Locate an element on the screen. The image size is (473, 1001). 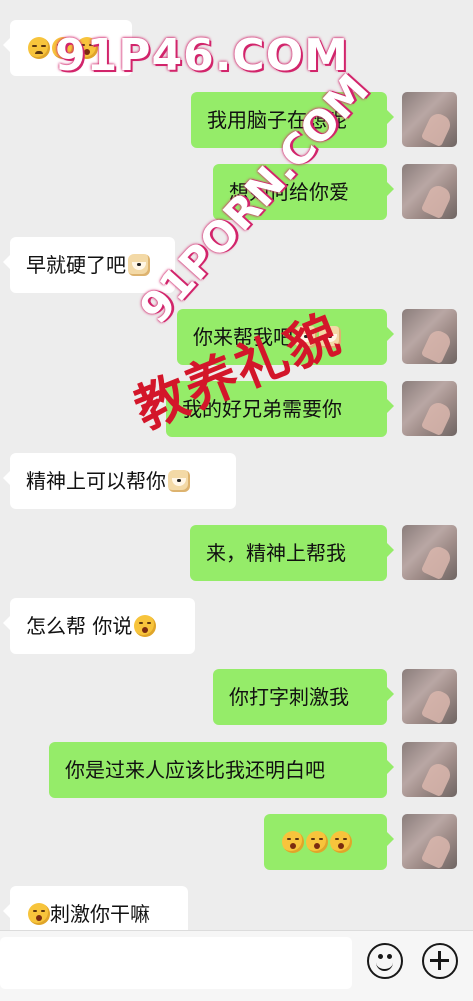
plus-icon is located at coordinates (440, 961).